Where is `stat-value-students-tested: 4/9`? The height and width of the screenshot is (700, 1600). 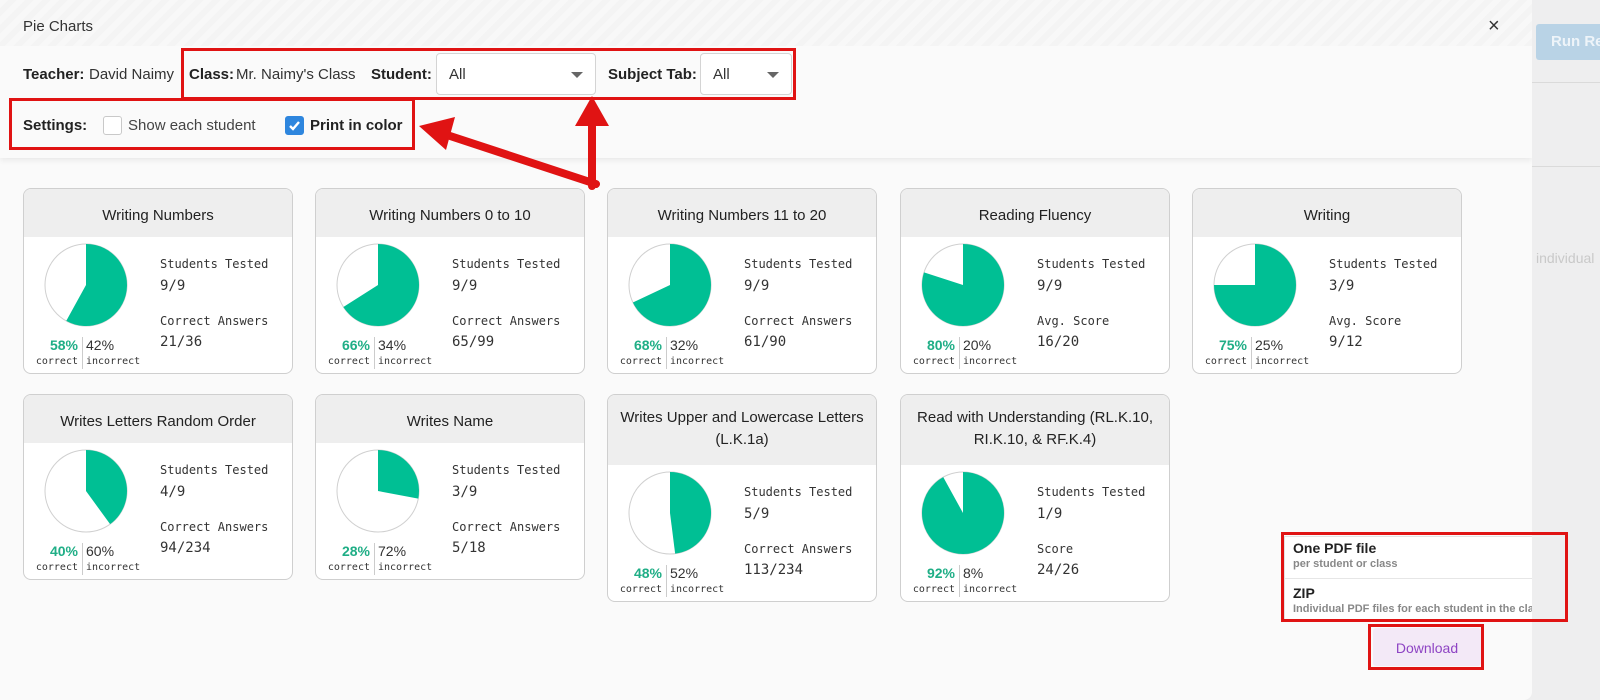 stat-value-students-tested: 4/9 is located at coordinates (173, 492).